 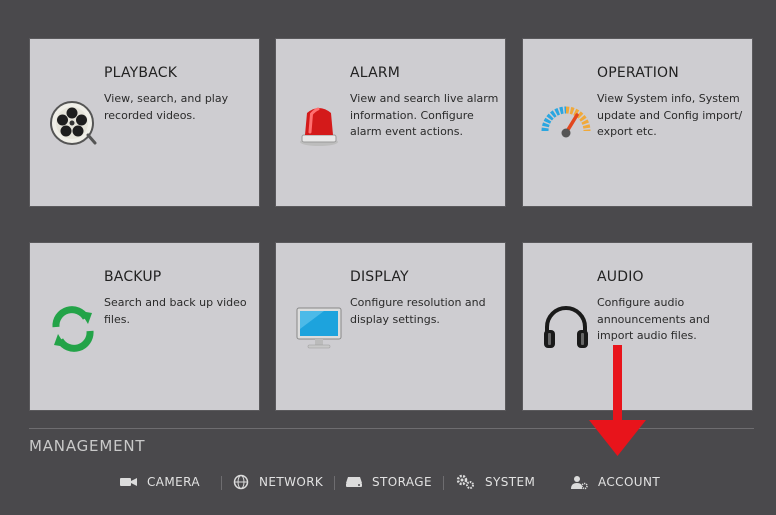 I want to click on nav-storage: STORAGE, so click(x=389, y=482).